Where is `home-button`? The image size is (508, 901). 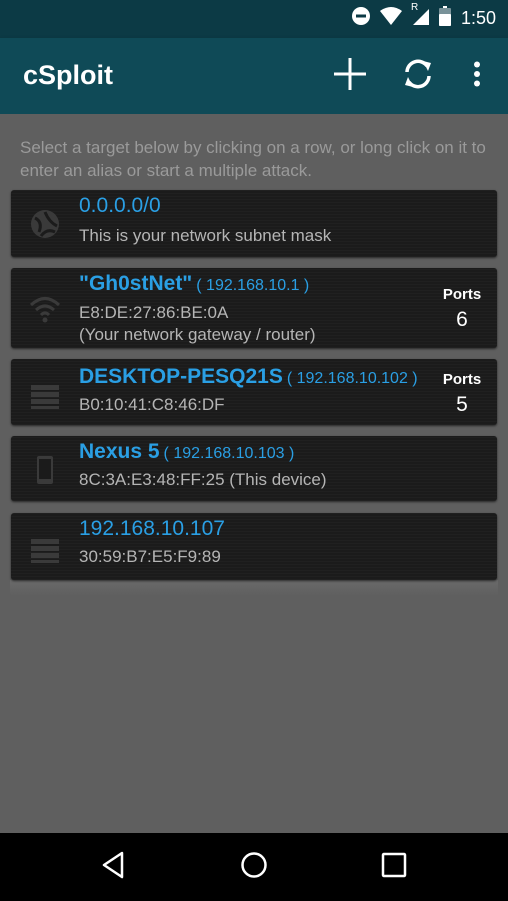
home-button is located at coordinates (254, 867).